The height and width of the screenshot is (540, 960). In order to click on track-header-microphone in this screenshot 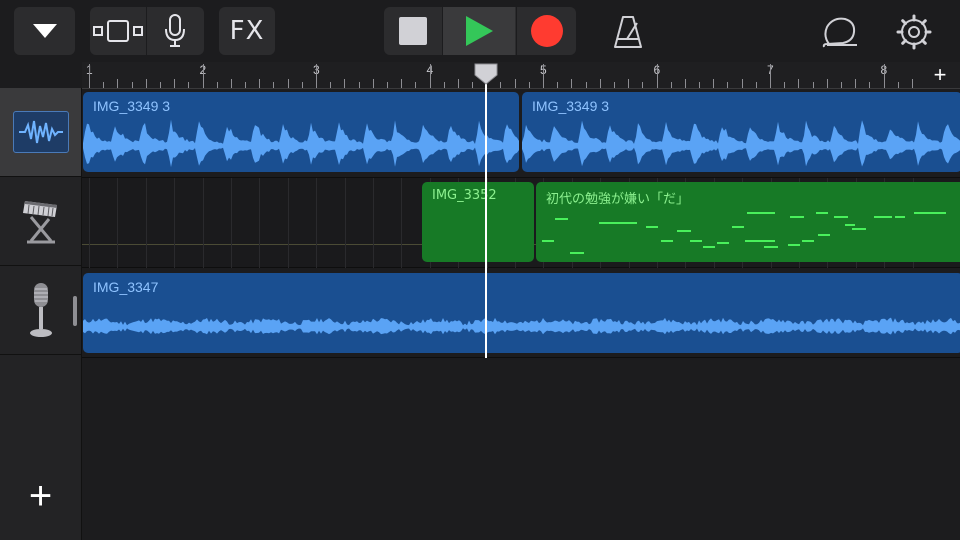, I will do `click(40, 310)`.